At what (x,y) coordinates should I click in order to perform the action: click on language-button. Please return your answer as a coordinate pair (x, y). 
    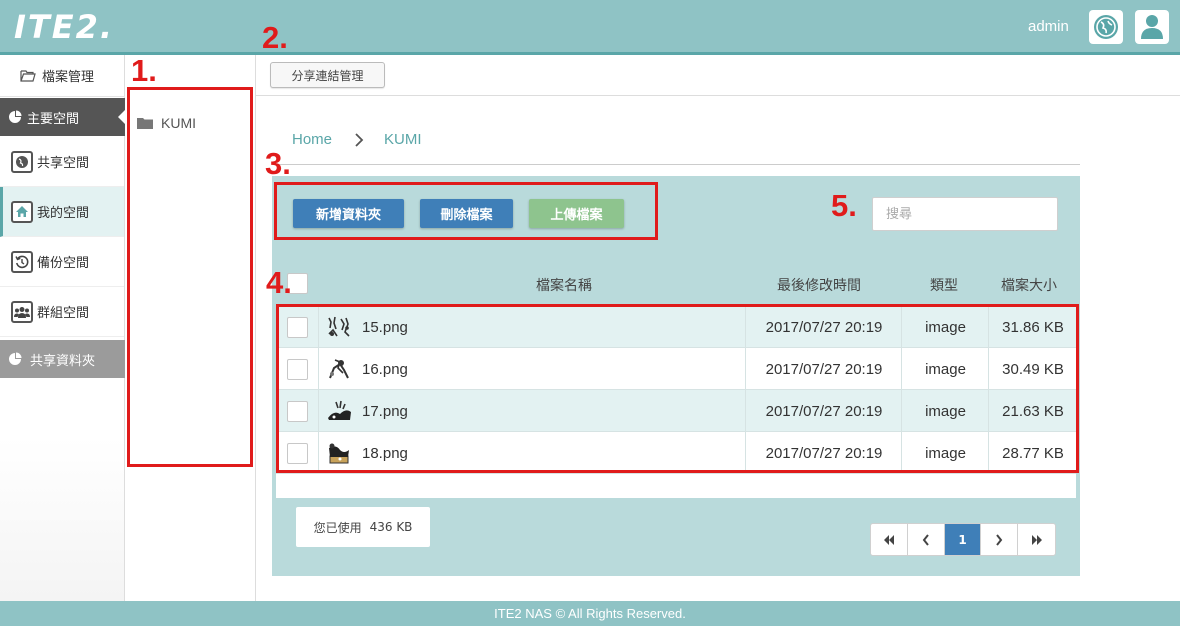
    Looking at the image, I should click on (1106, 27).